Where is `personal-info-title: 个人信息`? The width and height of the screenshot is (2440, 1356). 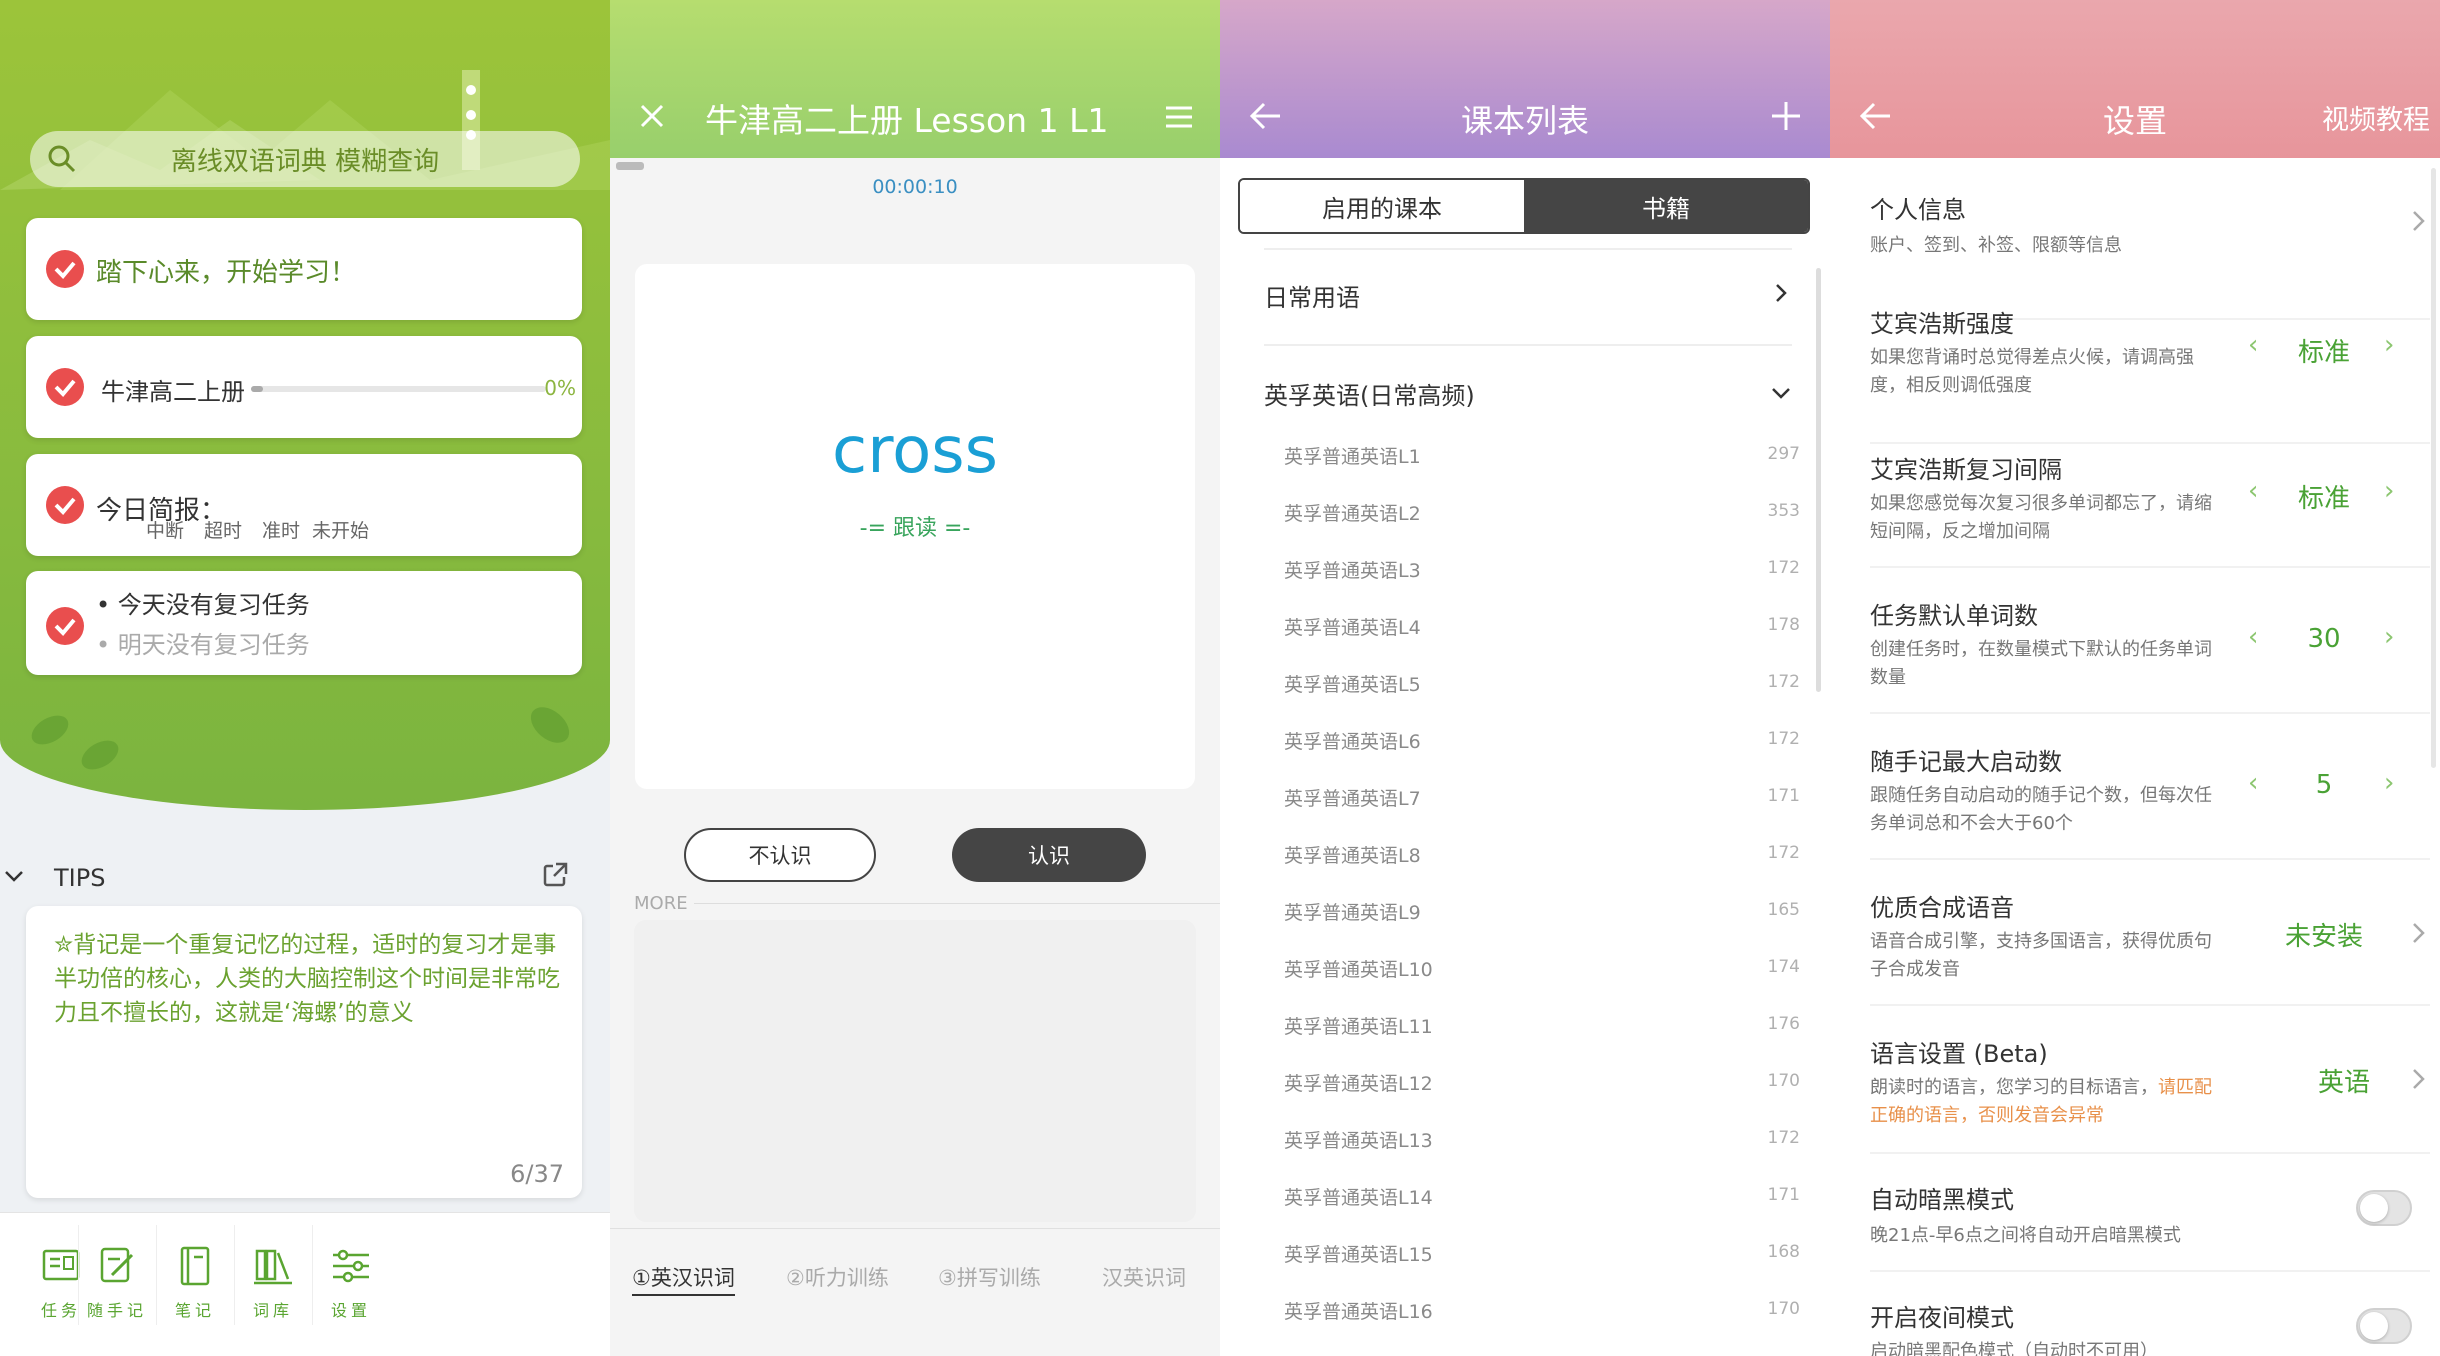
personal-info-title: 个人信息 is located at coordinates (1918, 207).